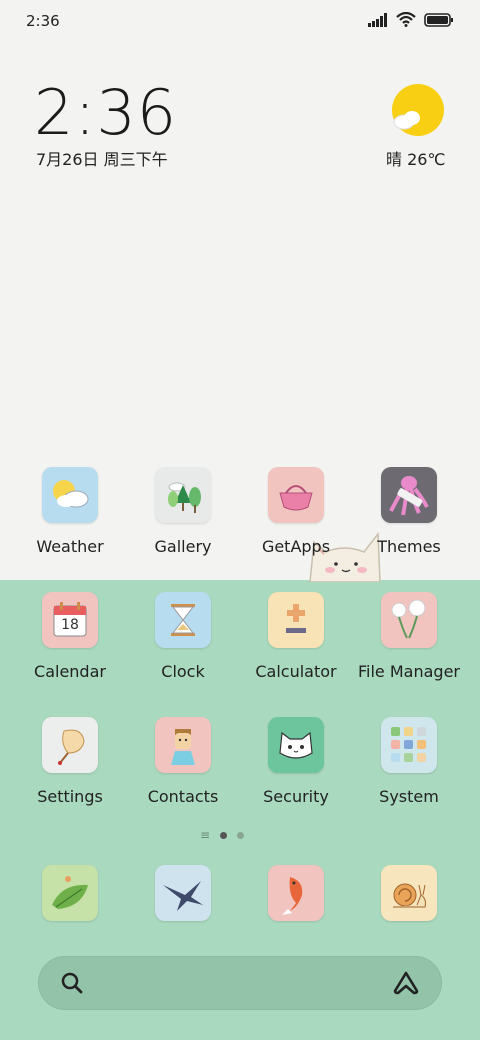 This screenshot has height=1040, width=480. Describe the element at coordinates (296, 546) in the screenshot. I see `app-label: GetApps` at that location.